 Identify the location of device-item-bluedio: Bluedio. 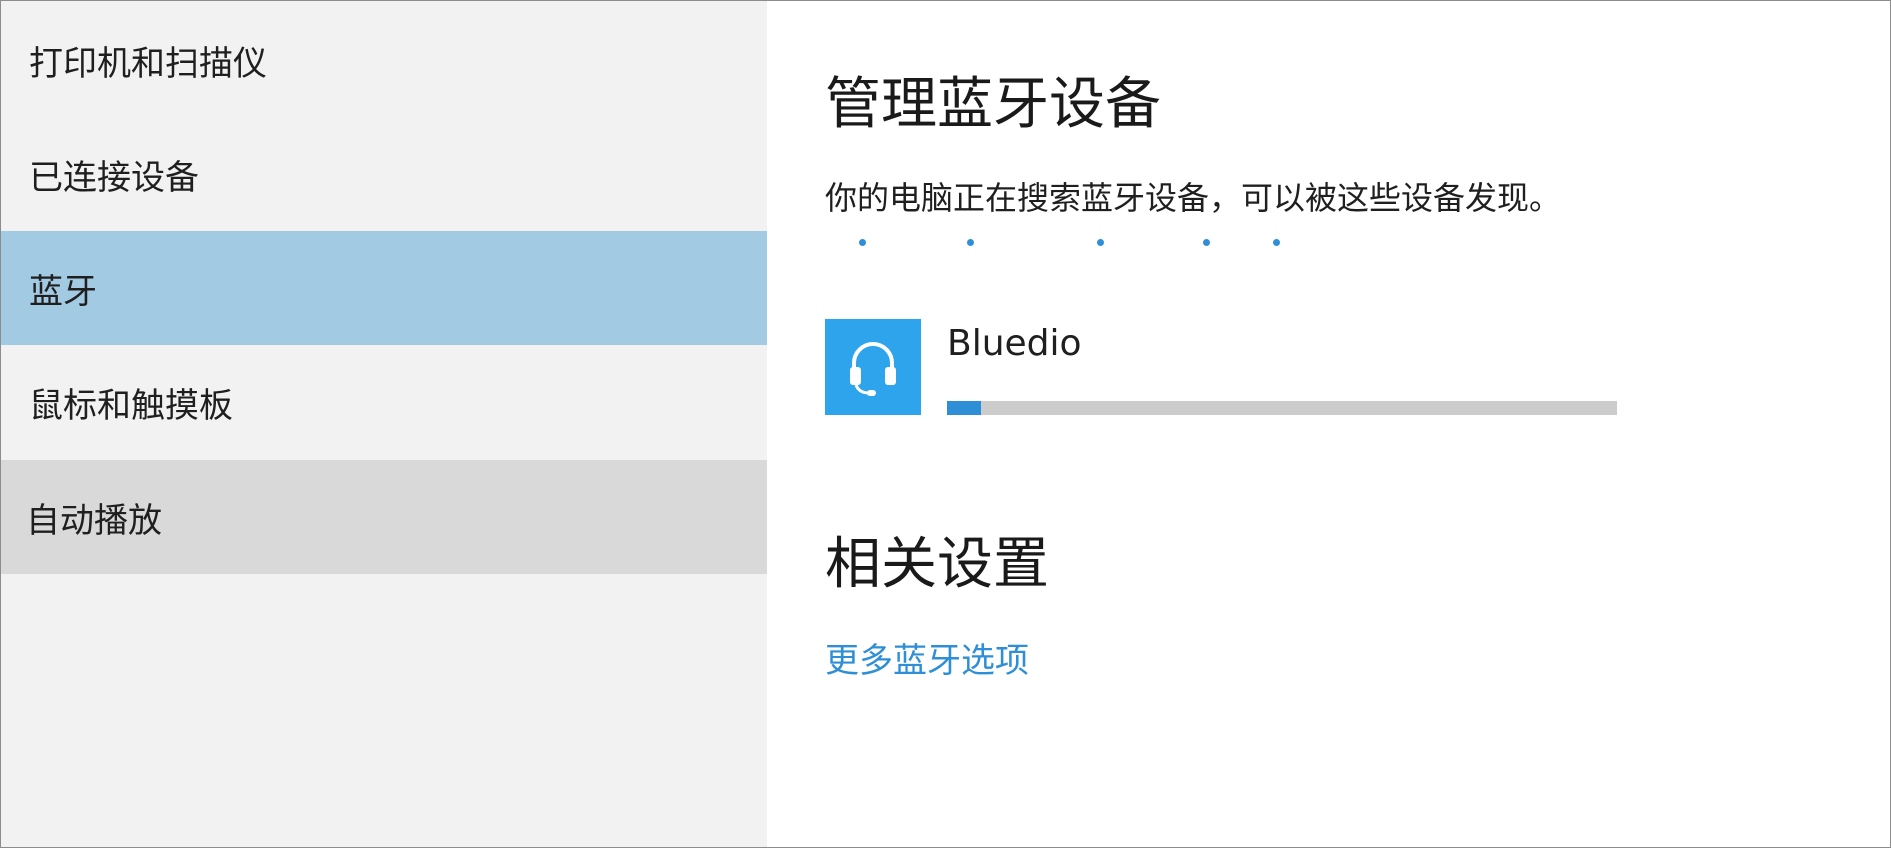
(1225, 367).